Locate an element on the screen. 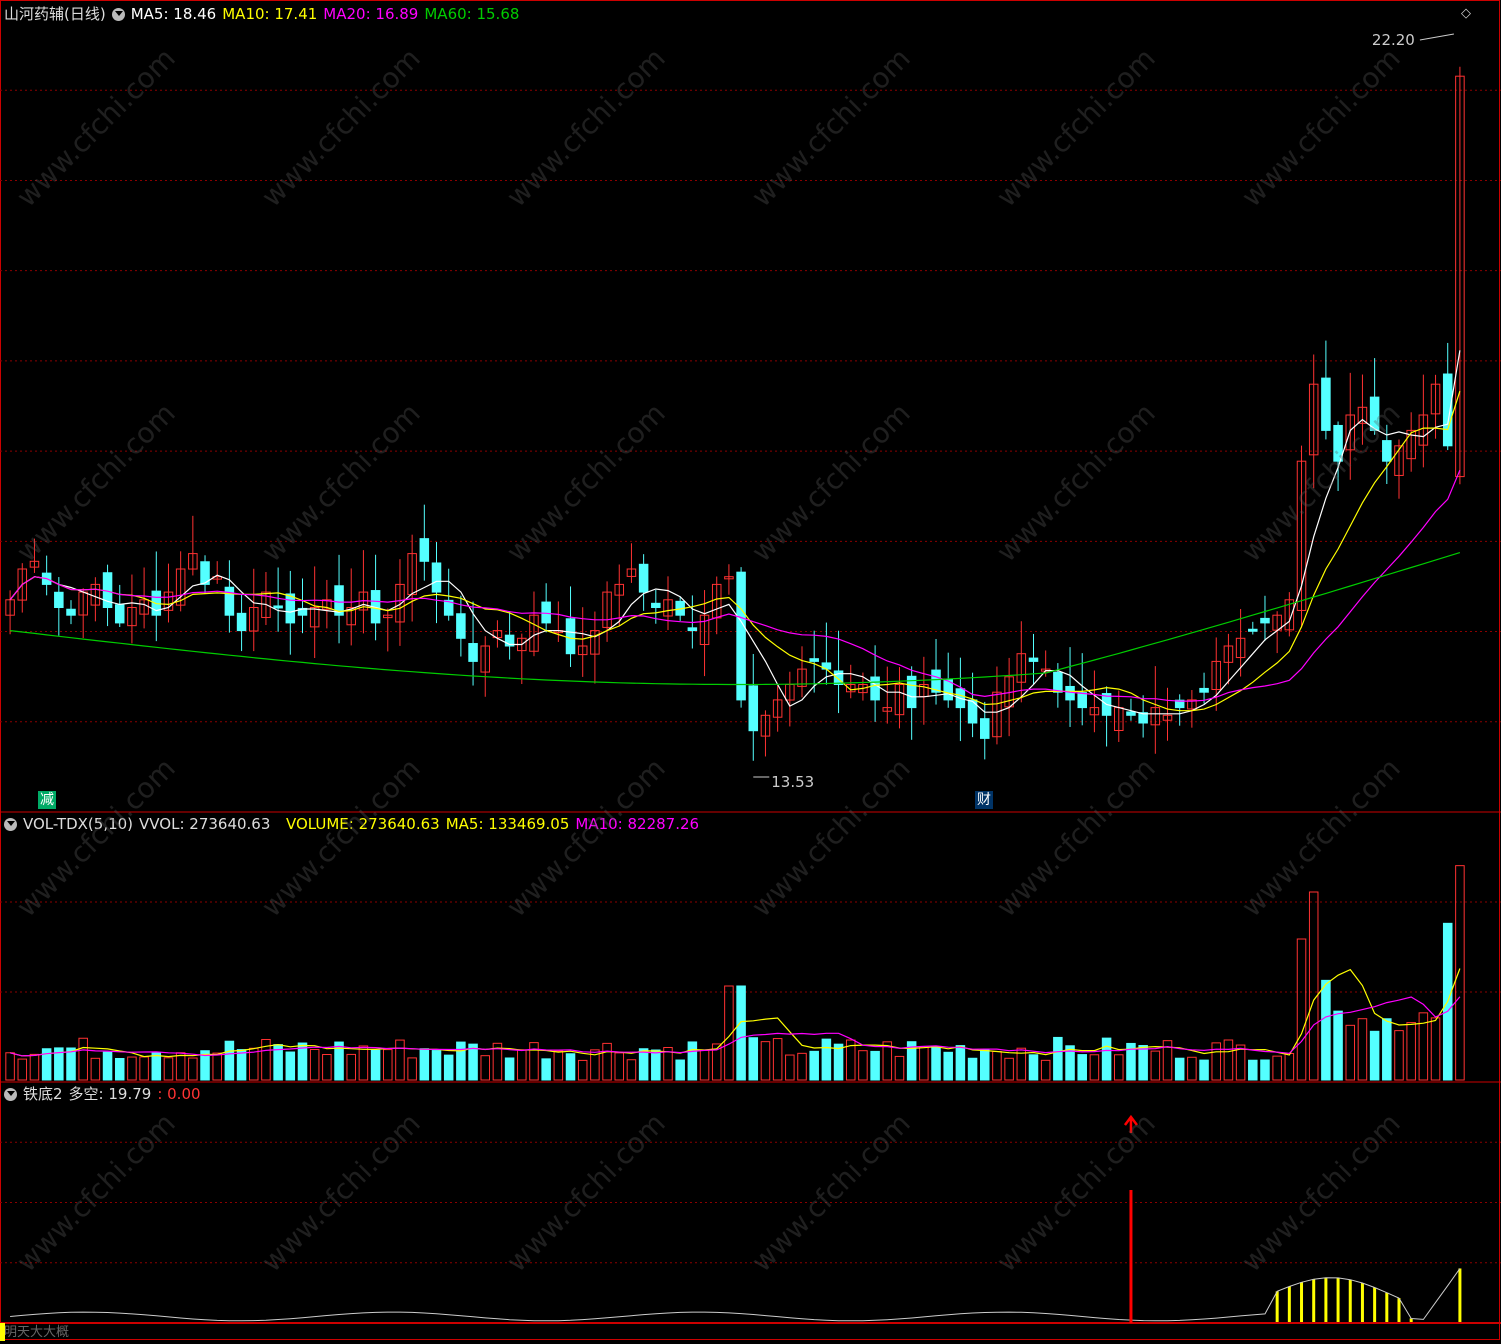 The height and width of the screenshot is (1344, 1501). duokong-line is located at coordinates (735, 1295).